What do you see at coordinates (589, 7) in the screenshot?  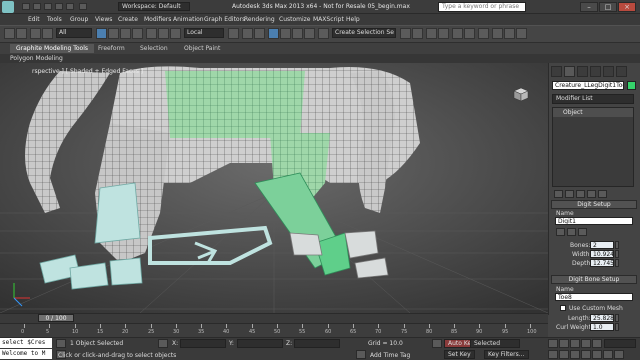 I see `minimize-button: –` at bounding box center [589, 7].